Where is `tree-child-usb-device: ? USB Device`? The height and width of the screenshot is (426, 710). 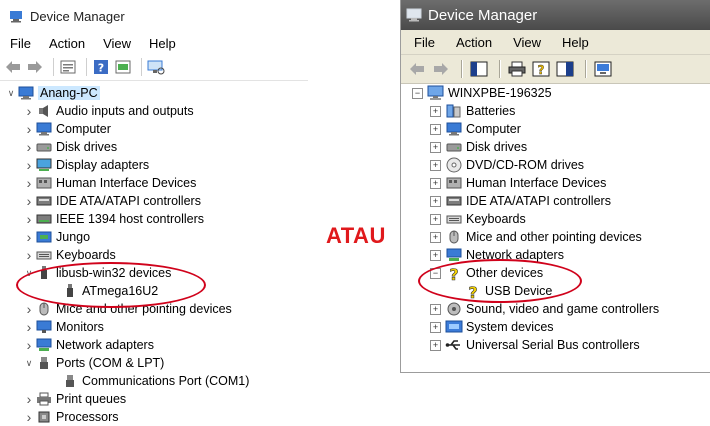 tree-child-usb-device: ? USB Device is located at coordinates (555, 291).